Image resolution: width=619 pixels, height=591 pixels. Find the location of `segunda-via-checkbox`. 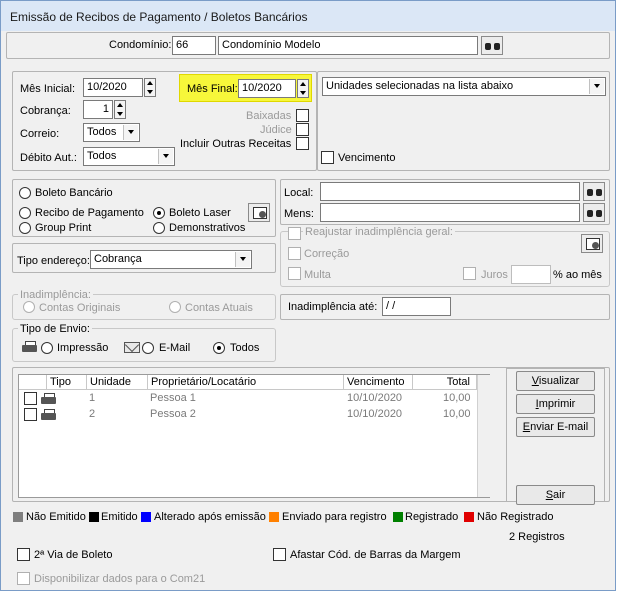

segunda-via-checkbox is located at coordinates (23, 554).